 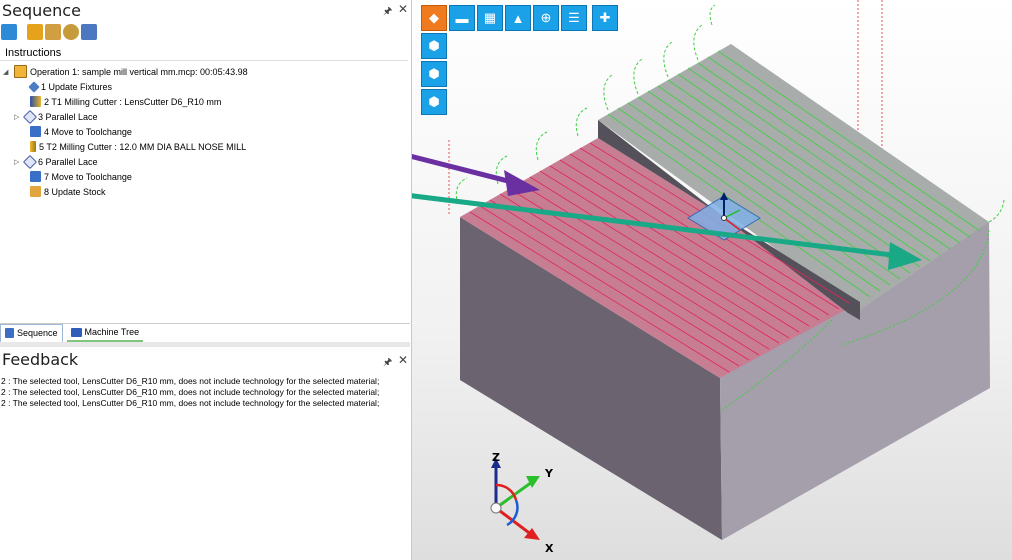 What do you see at coordinates (37, 332) in the screenshot?
I see `tab-label: Sequence` at bounding box center [37, 332].